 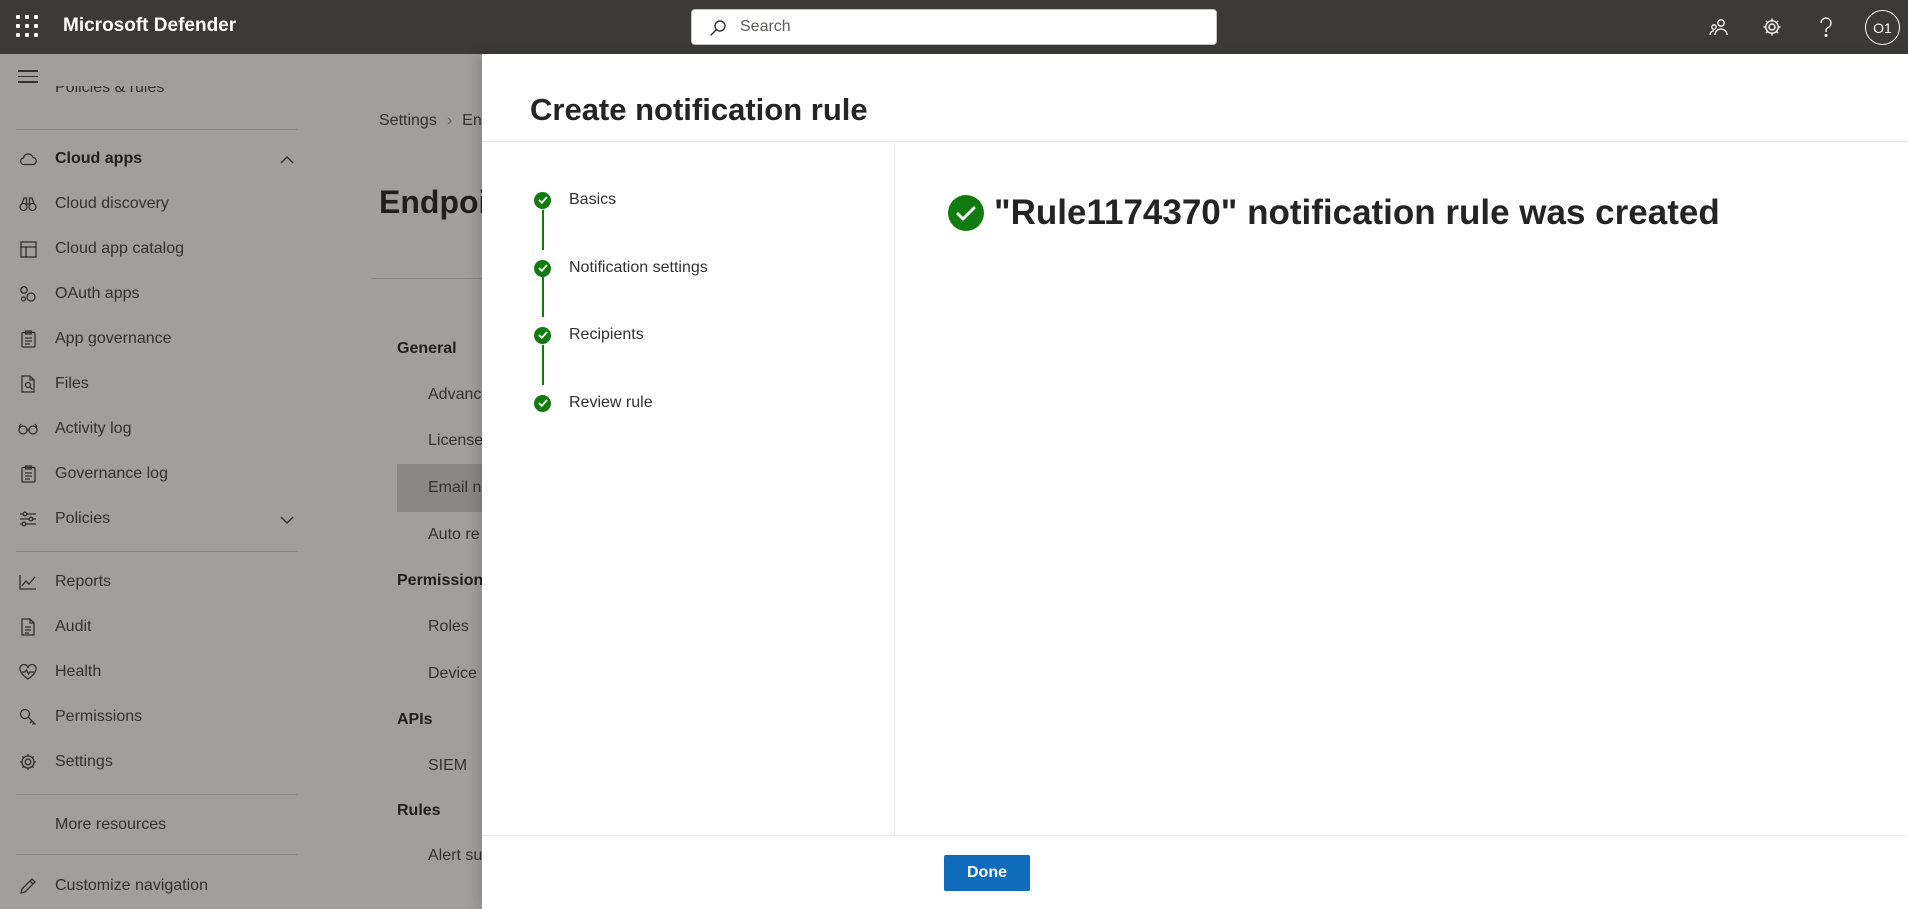 I want to click on chevron-up-icon, so click(x=287, y=159).